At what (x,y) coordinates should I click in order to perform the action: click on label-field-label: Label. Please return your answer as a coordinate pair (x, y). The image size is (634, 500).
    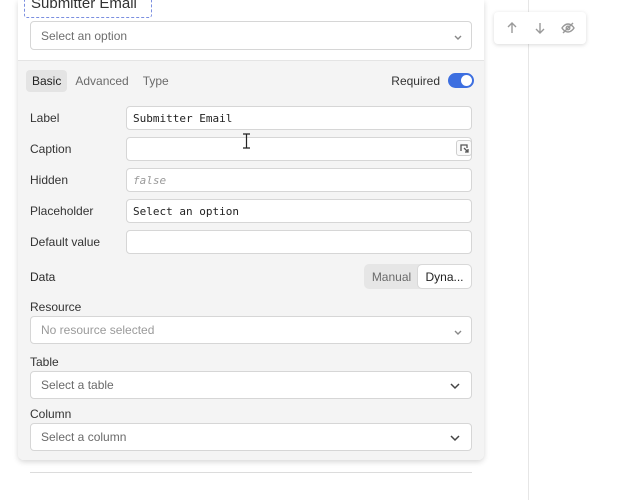
    Looking at the image, I should click on (45, 118).